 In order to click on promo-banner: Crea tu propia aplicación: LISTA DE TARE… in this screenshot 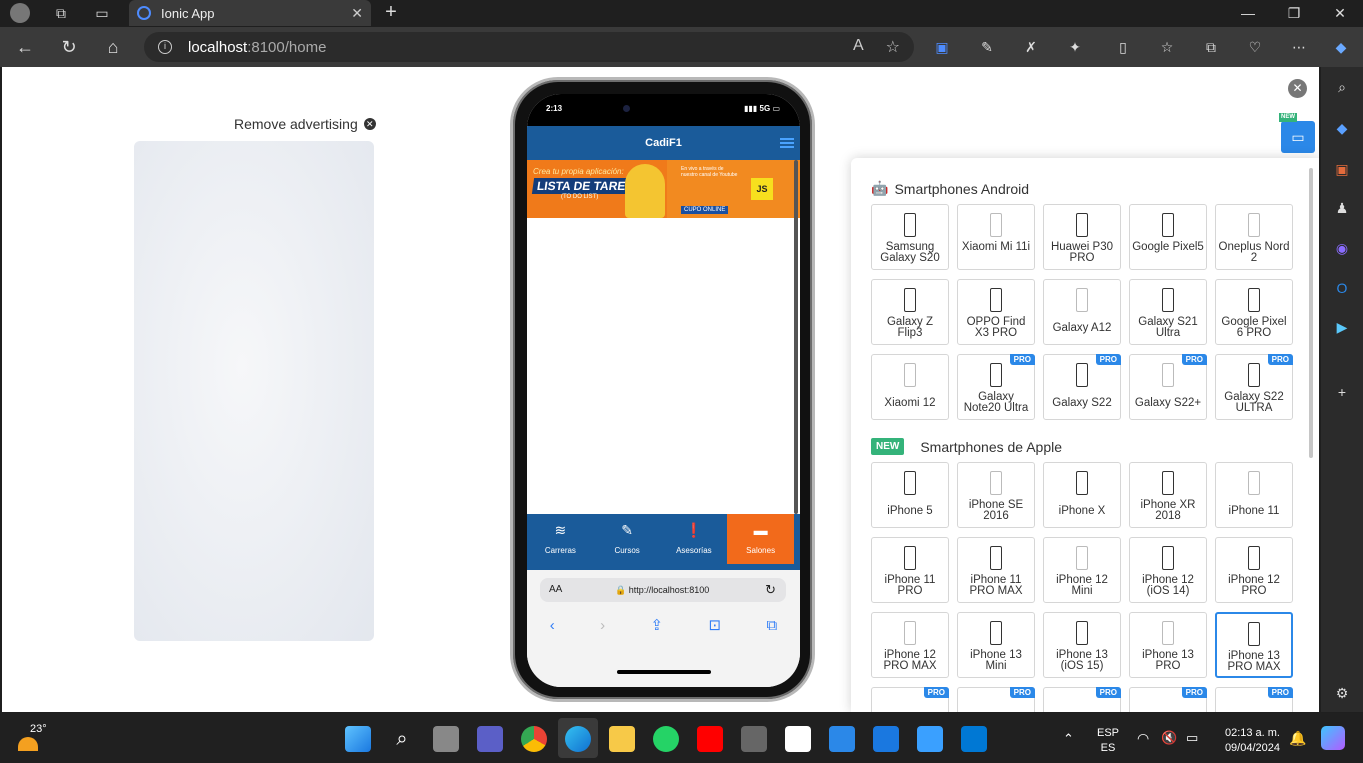, I will do `click(663, 189)`.